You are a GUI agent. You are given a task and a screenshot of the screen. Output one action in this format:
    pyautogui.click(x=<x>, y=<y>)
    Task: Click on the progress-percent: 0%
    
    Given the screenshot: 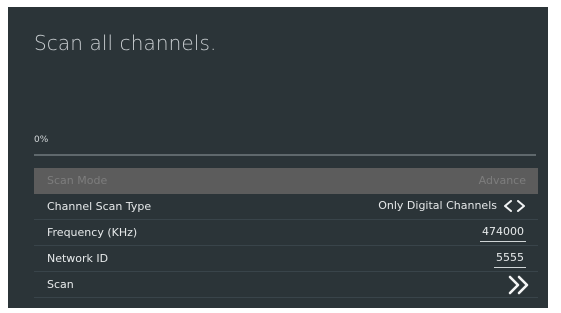 What is the action you would take?
    pyautogui.click(x=41, y=140)
    